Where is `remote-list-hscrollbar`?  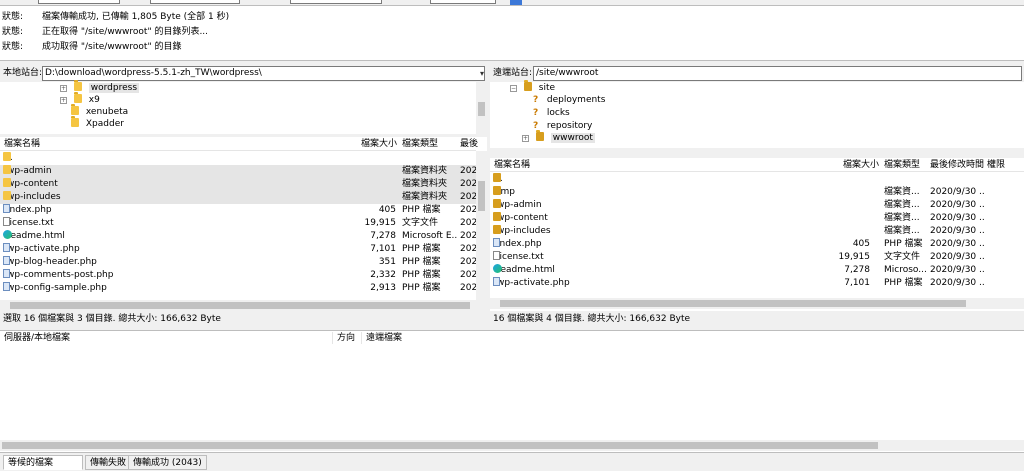 remote-list-hscrollbar is located at coordinates (757, 303).